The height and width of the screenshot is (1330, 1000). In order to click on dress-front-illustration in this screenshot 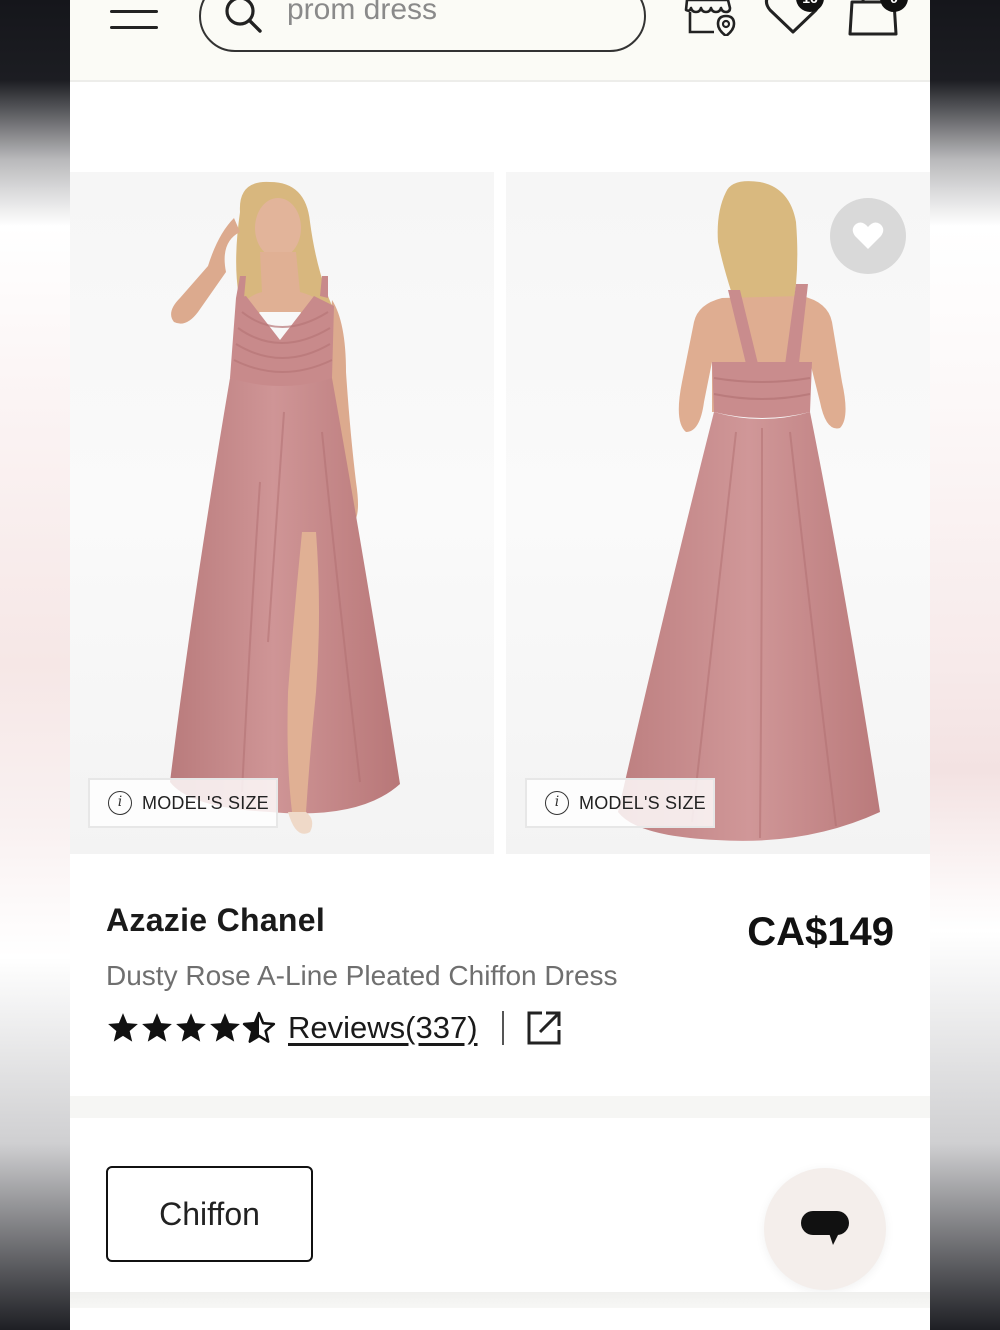, I will do `click(285, 507)`.